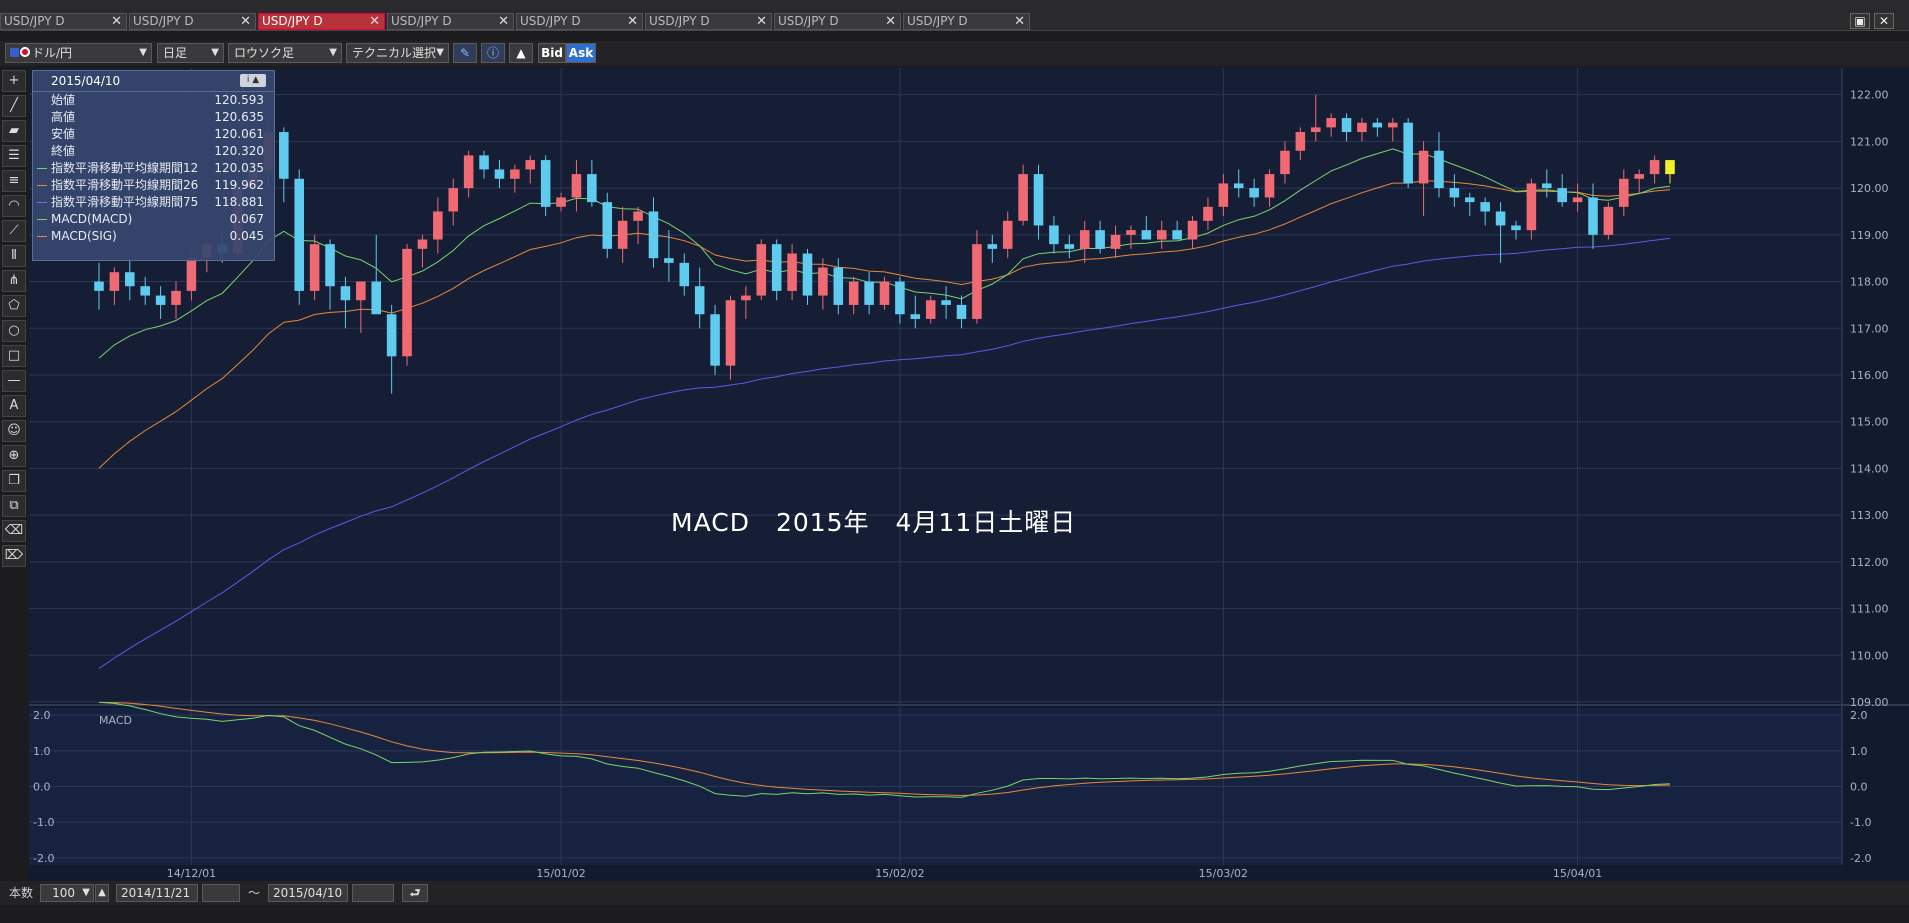  I want to click on duplicate-icon: ⧉, so click(14, 506).